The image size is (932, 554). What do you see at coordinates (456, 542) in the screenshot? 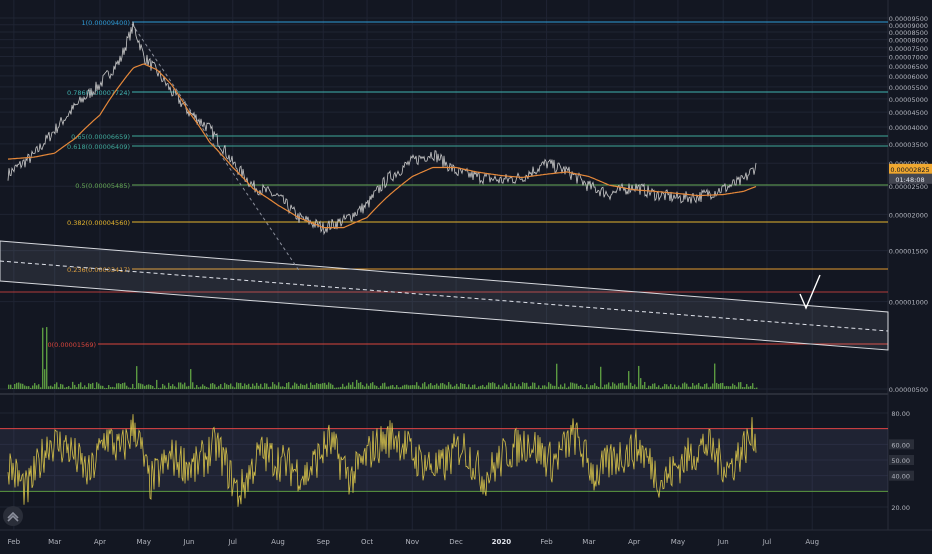
I see `time-axis-label: Dec` at bounding box center [456, 542].